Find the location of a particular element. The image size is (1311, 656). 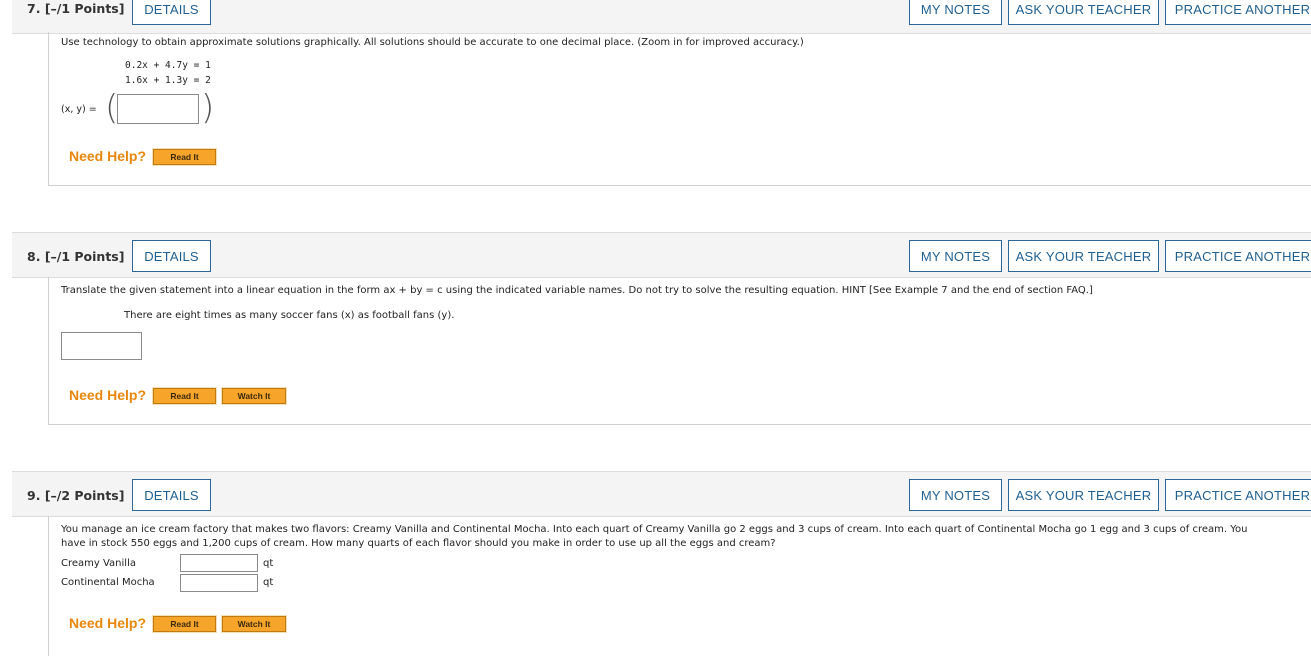

q7-title: 7. [–/1 Points] is located at coordinates (75, 8).